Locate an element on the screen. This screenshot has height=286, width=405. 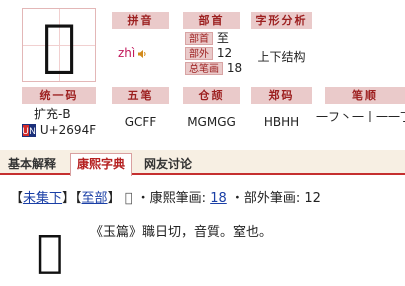
bishun-value: 一フ丶一丨一一丁 is located at coordinates (360, 117).